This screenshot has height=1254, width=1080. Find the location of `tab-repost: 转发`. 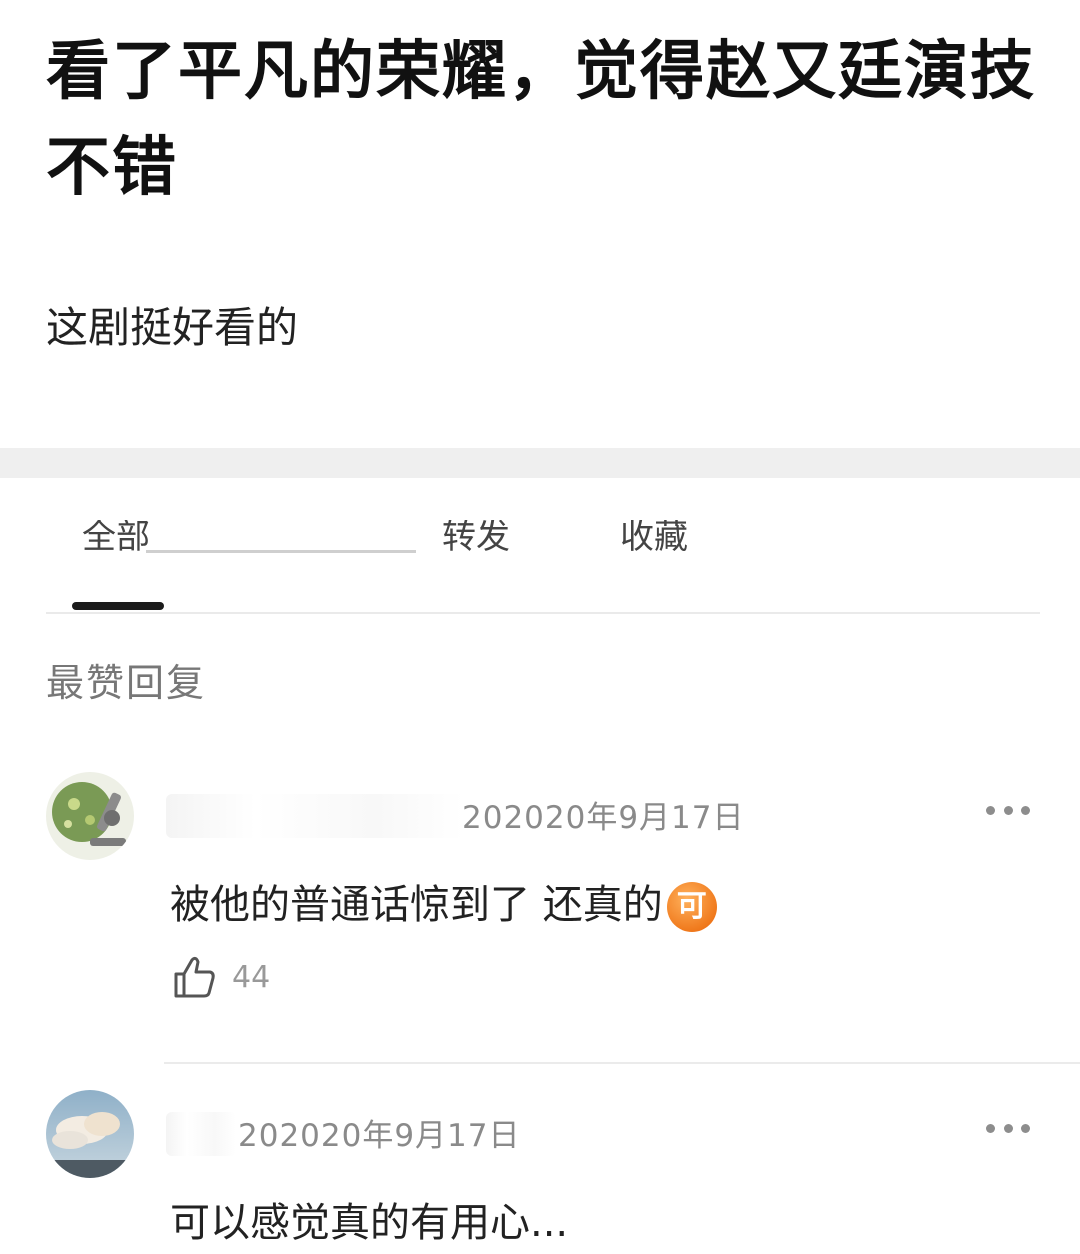

tab-repost: 转发 is located at coordinates (502, 550).